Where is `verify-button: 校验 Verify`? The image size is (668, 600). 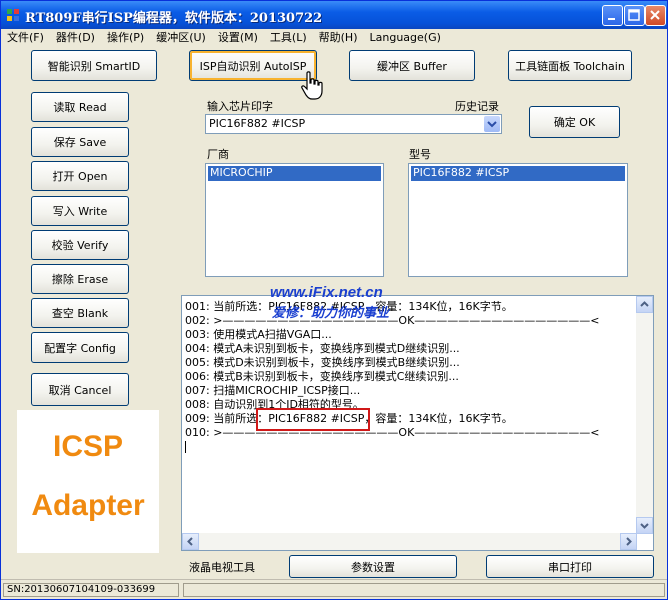 verify-button: 校验 Verify is located at coordinates (80, 245).